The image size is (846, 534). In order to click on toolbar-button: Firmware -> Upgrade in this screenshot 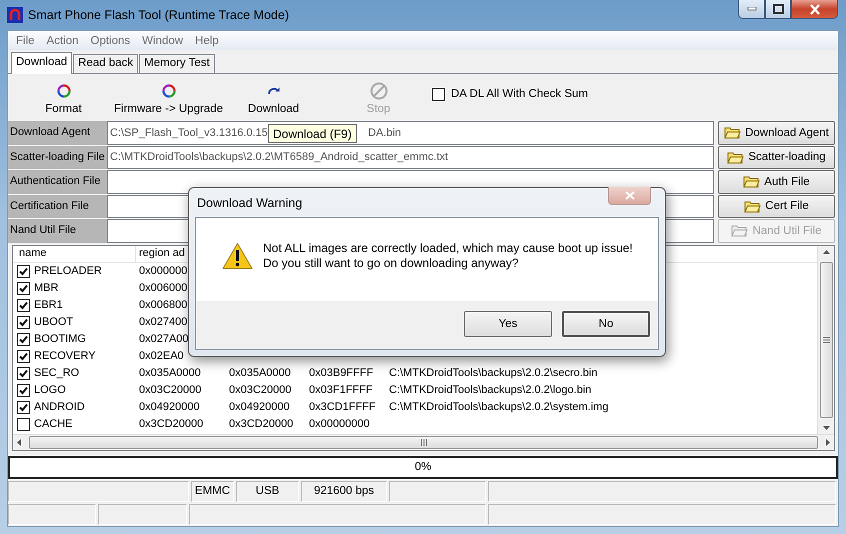, I will do `click(168, 97)`.